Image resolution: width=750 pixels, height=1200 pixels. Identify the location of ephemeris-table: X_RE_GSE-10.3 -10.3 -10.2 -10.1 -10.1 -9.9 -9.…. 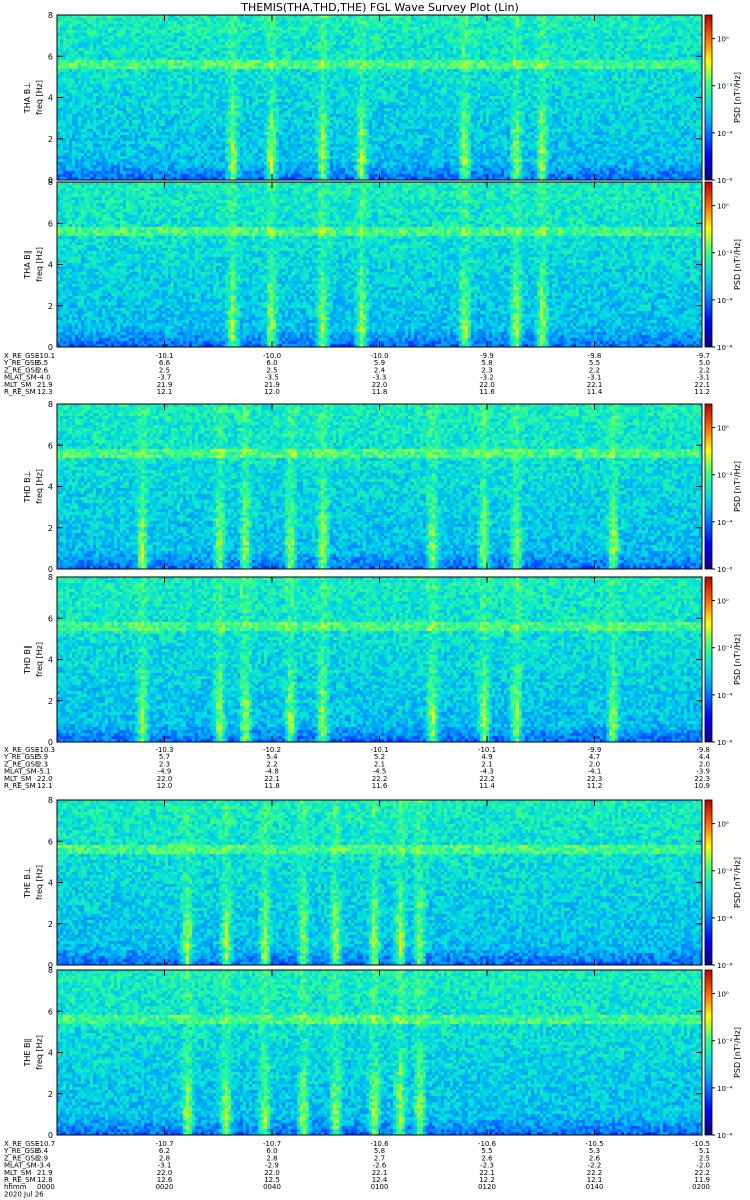
(357, 768).